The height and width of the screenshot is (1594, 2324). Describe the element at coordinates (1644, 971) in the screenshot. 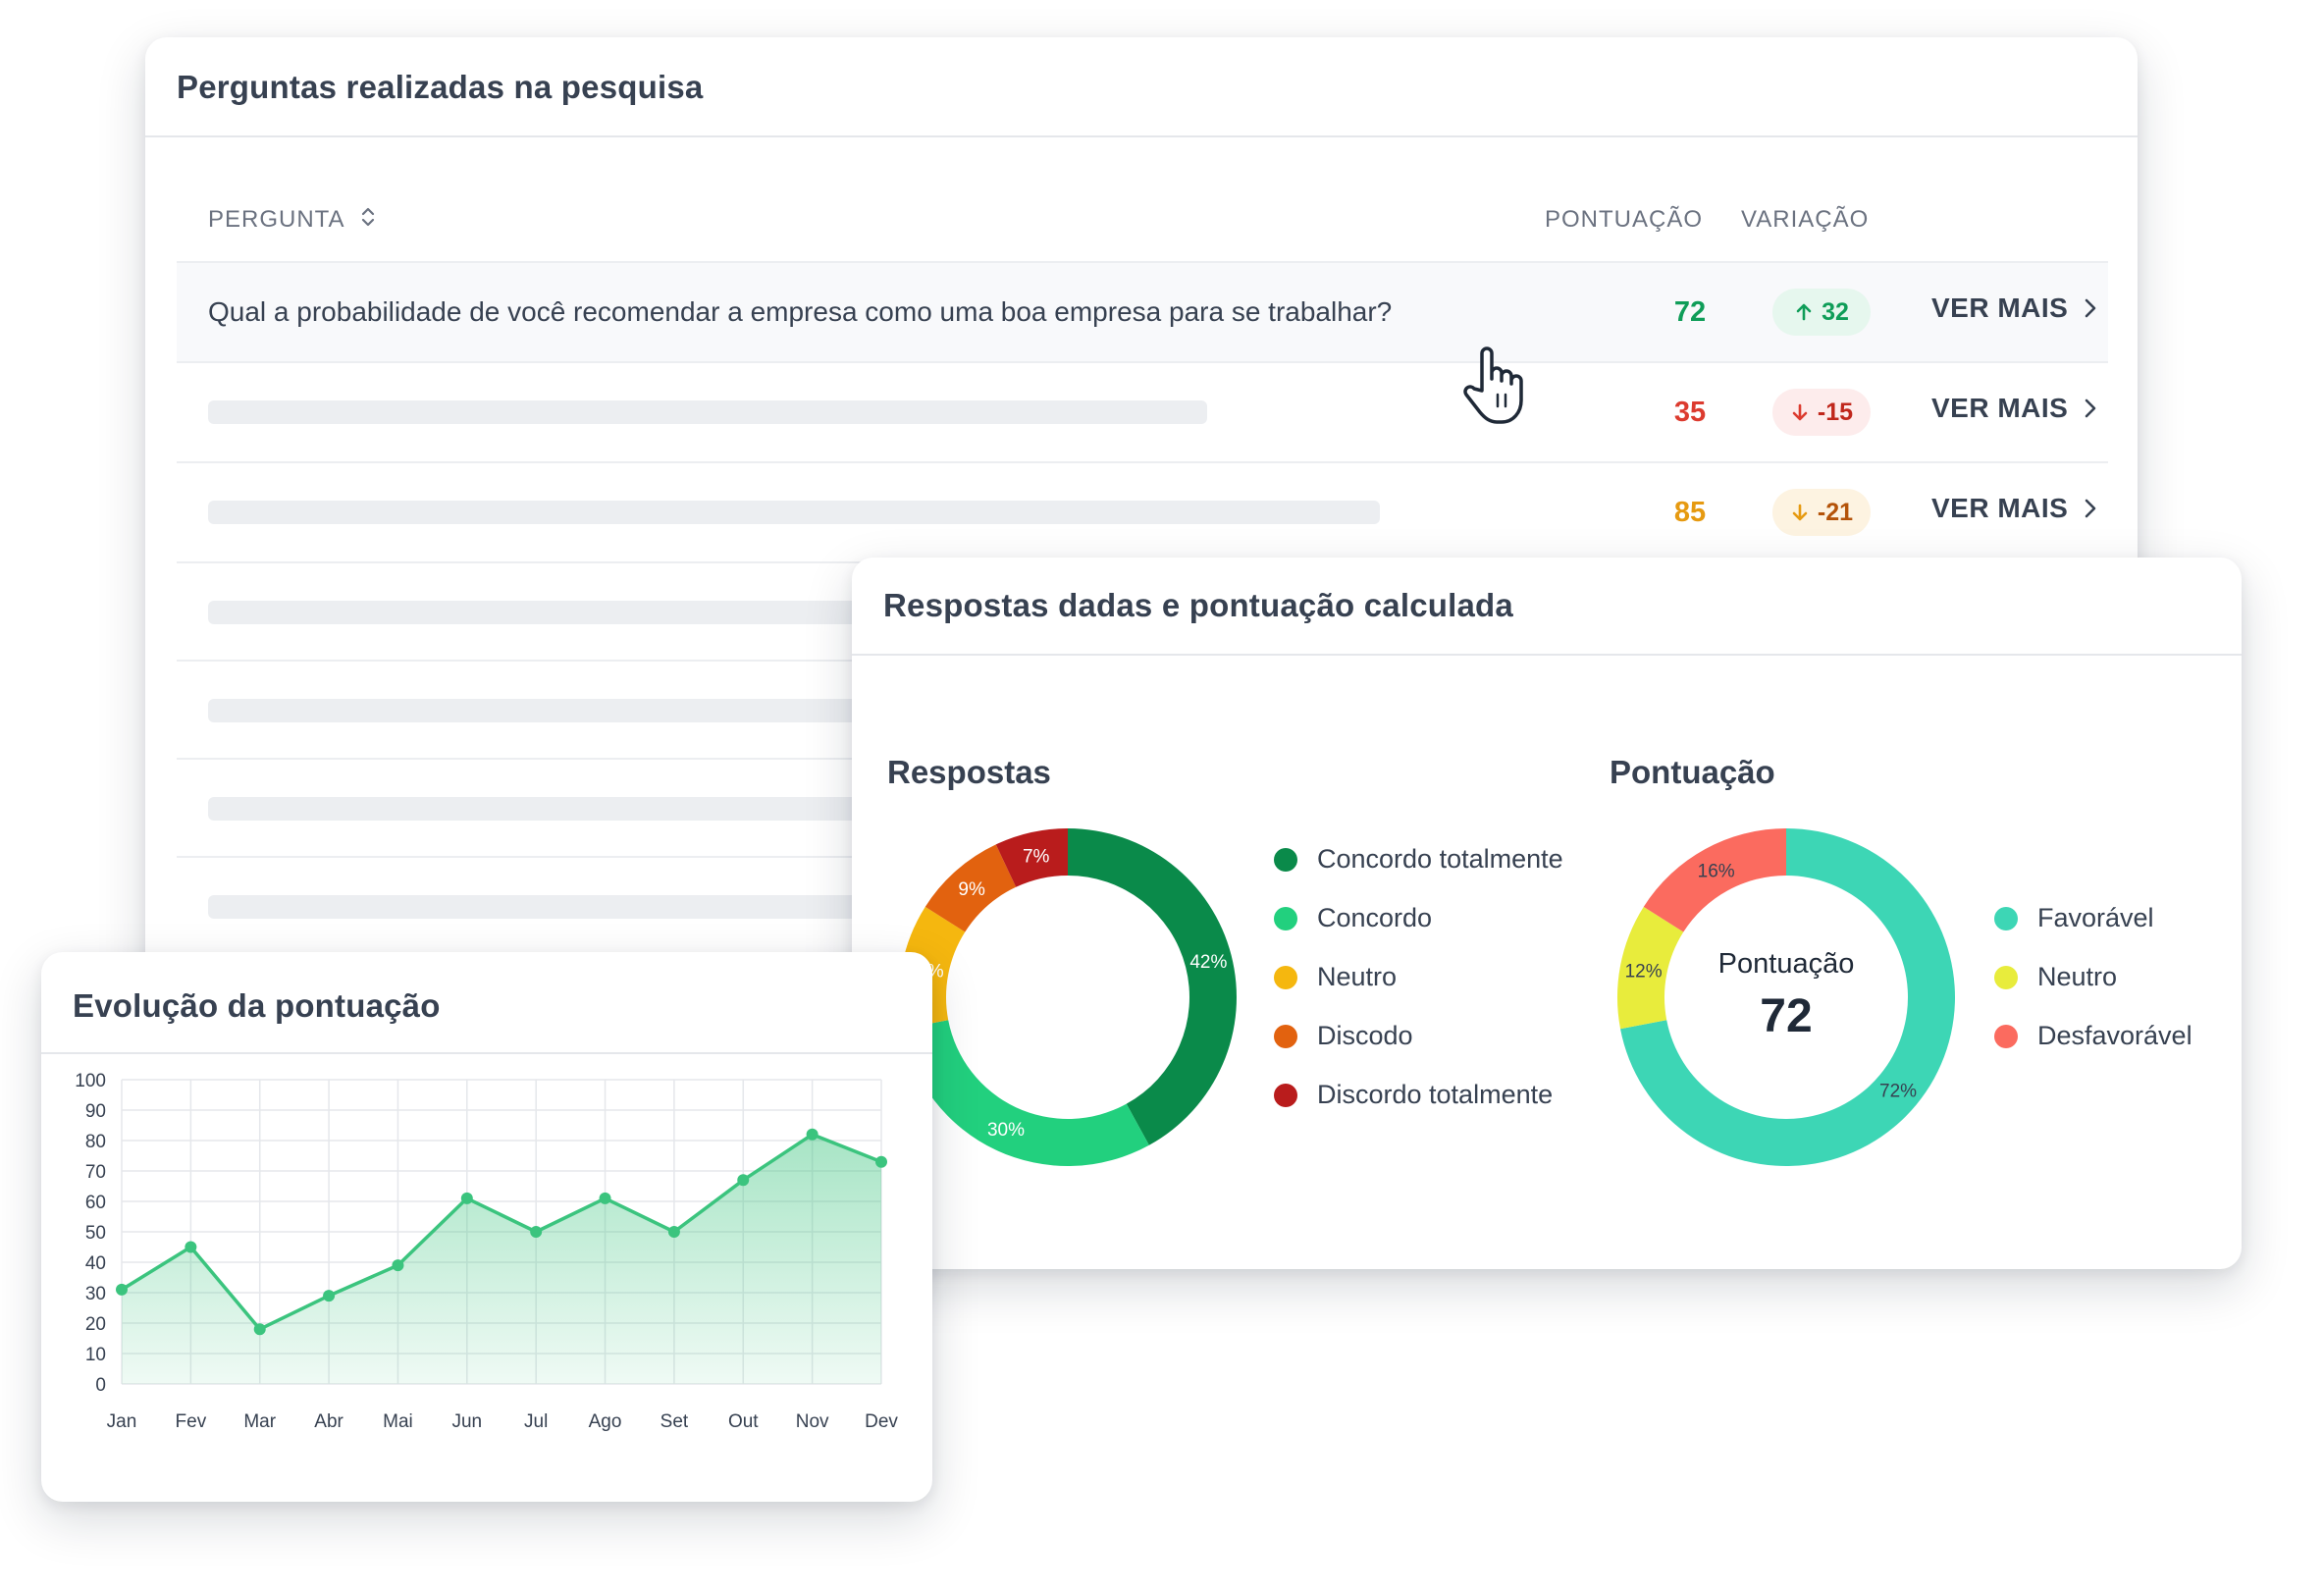

I see `donut-slice-label: 12%` at that location.